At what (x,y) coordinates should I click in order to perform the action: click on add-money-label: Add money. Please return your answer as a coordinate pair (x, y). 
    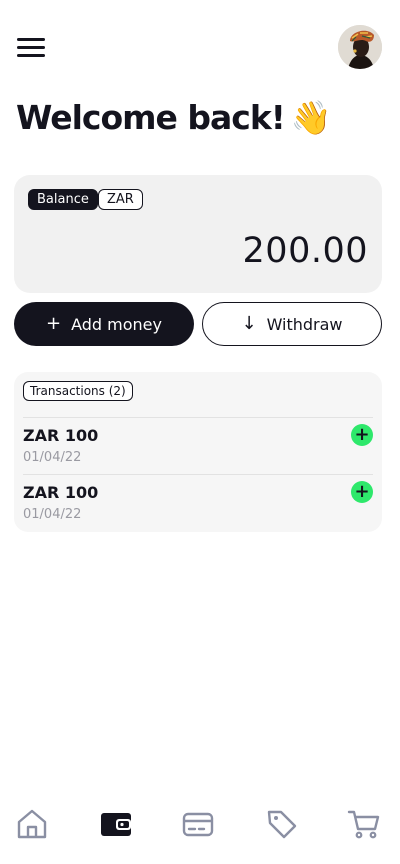
    Looking at the image, I should click on (116, 324).